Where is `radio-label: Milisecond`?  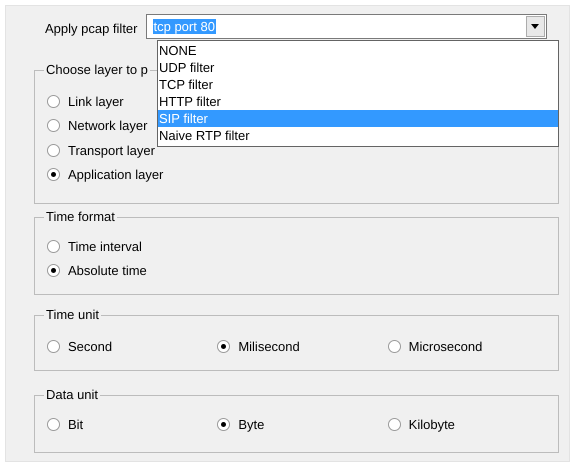
radio-label: Milisecond is located at coordinates (269, 346).